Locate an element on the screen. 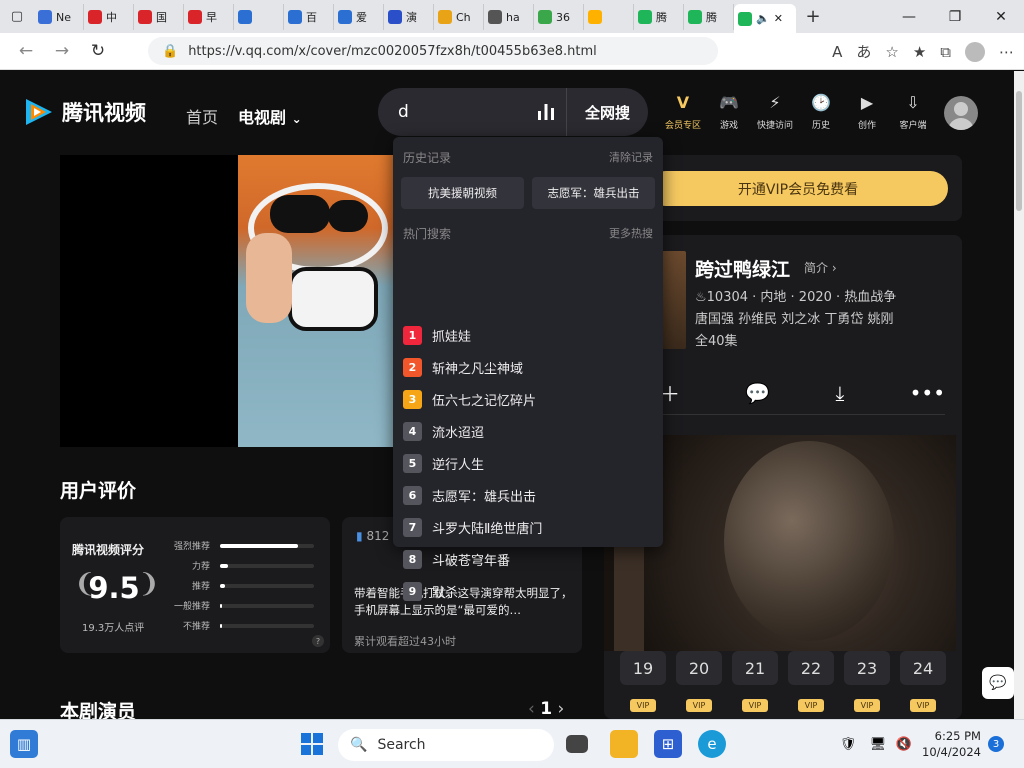  close-window-button: ✕ is located at coordinates (1001, 16).